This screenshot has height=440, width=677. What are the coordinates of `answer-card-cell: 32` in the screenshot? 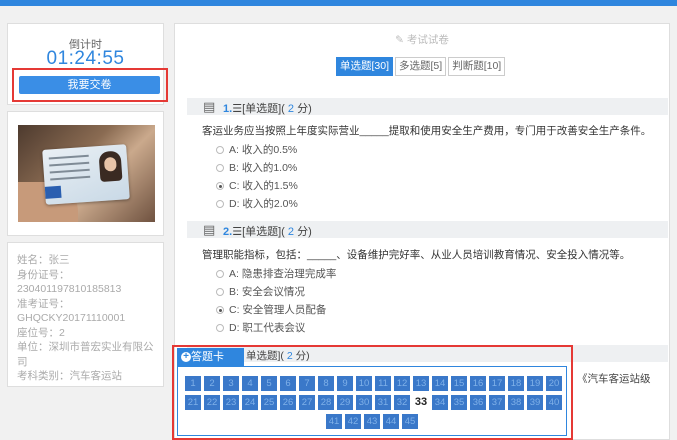 It's located at (402, 402).